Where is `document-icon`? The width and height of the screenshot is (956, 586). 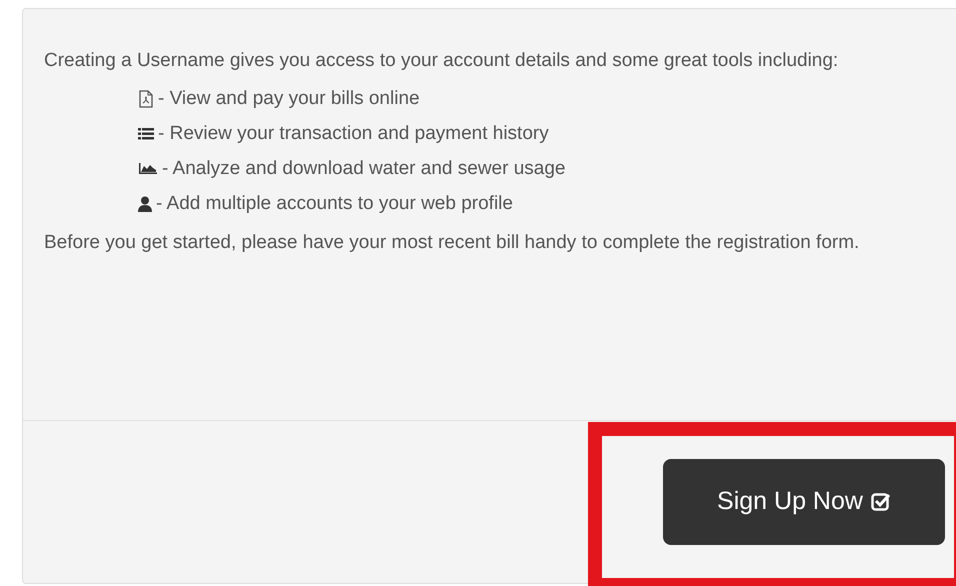 document-icon is located at coordinates (146, 99).